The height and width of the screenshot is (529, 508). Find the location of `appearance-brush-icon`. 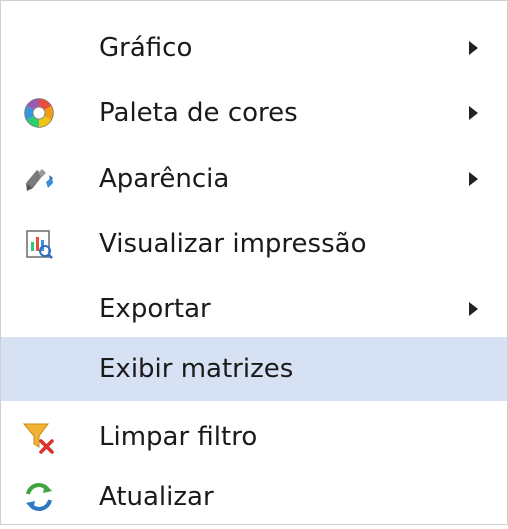

appearance-brush-icon is located at coordinates (39, 179).